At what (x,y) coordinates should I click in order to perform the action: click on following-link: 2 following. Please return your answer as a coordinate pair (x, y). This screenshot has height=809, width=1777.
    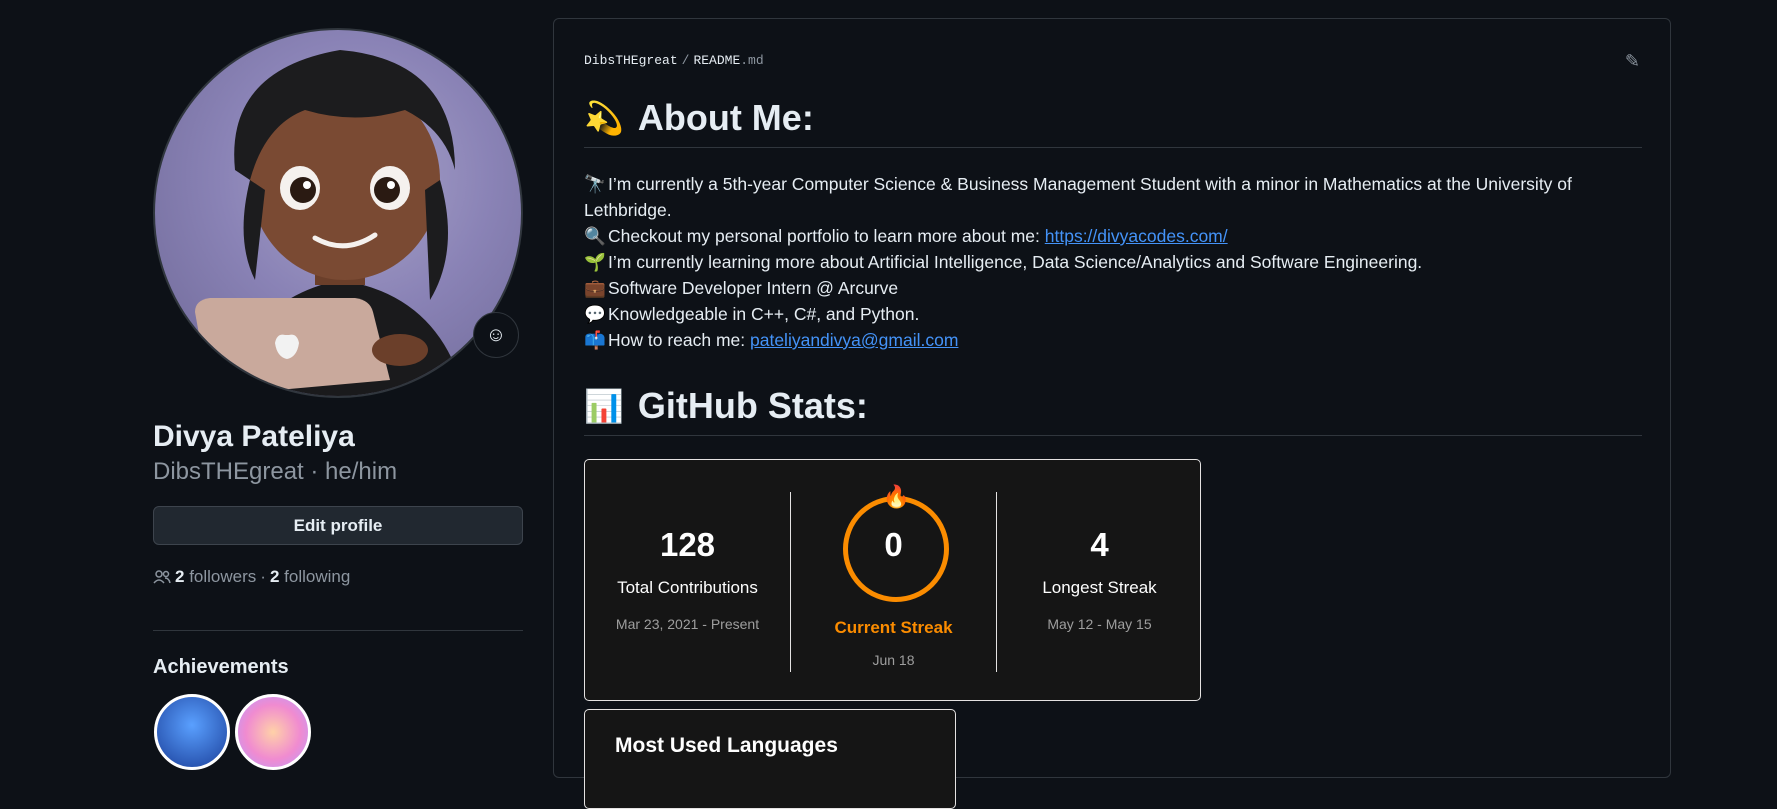
    Looking at the image, I should click on (310, 577).